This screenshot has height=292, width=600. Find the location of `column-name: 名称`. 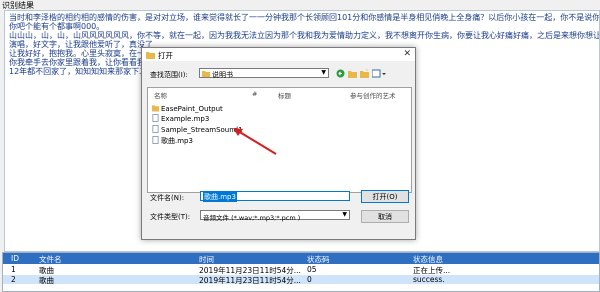

column-name: 名称 is located at coordinates (160, 95).